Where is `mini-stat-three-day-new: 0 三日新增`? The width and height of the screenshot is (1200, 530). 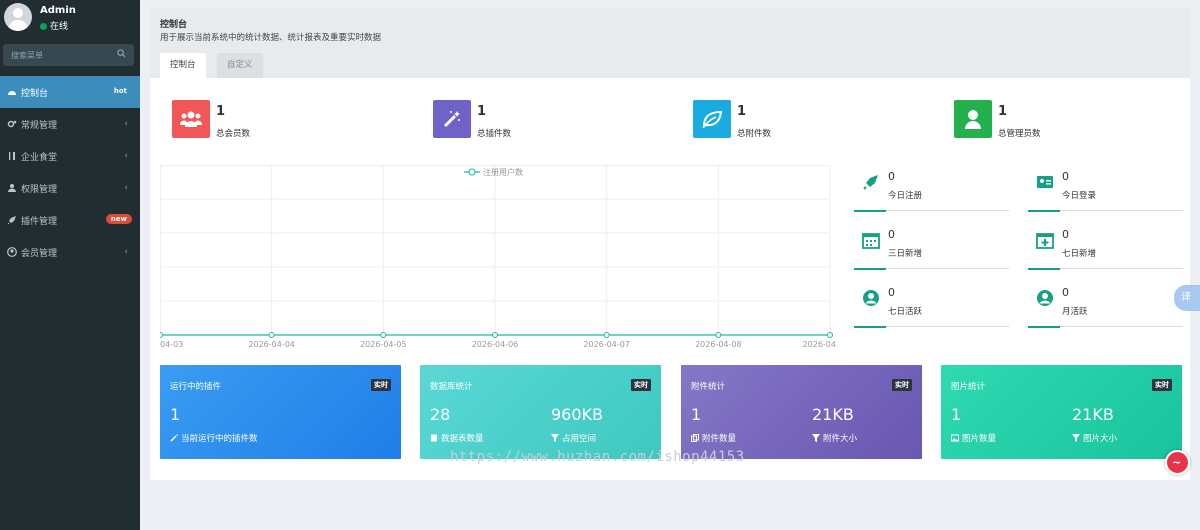 mini-stat-three-day-new: 0 三日新增 is located at coordinates (931, 250).